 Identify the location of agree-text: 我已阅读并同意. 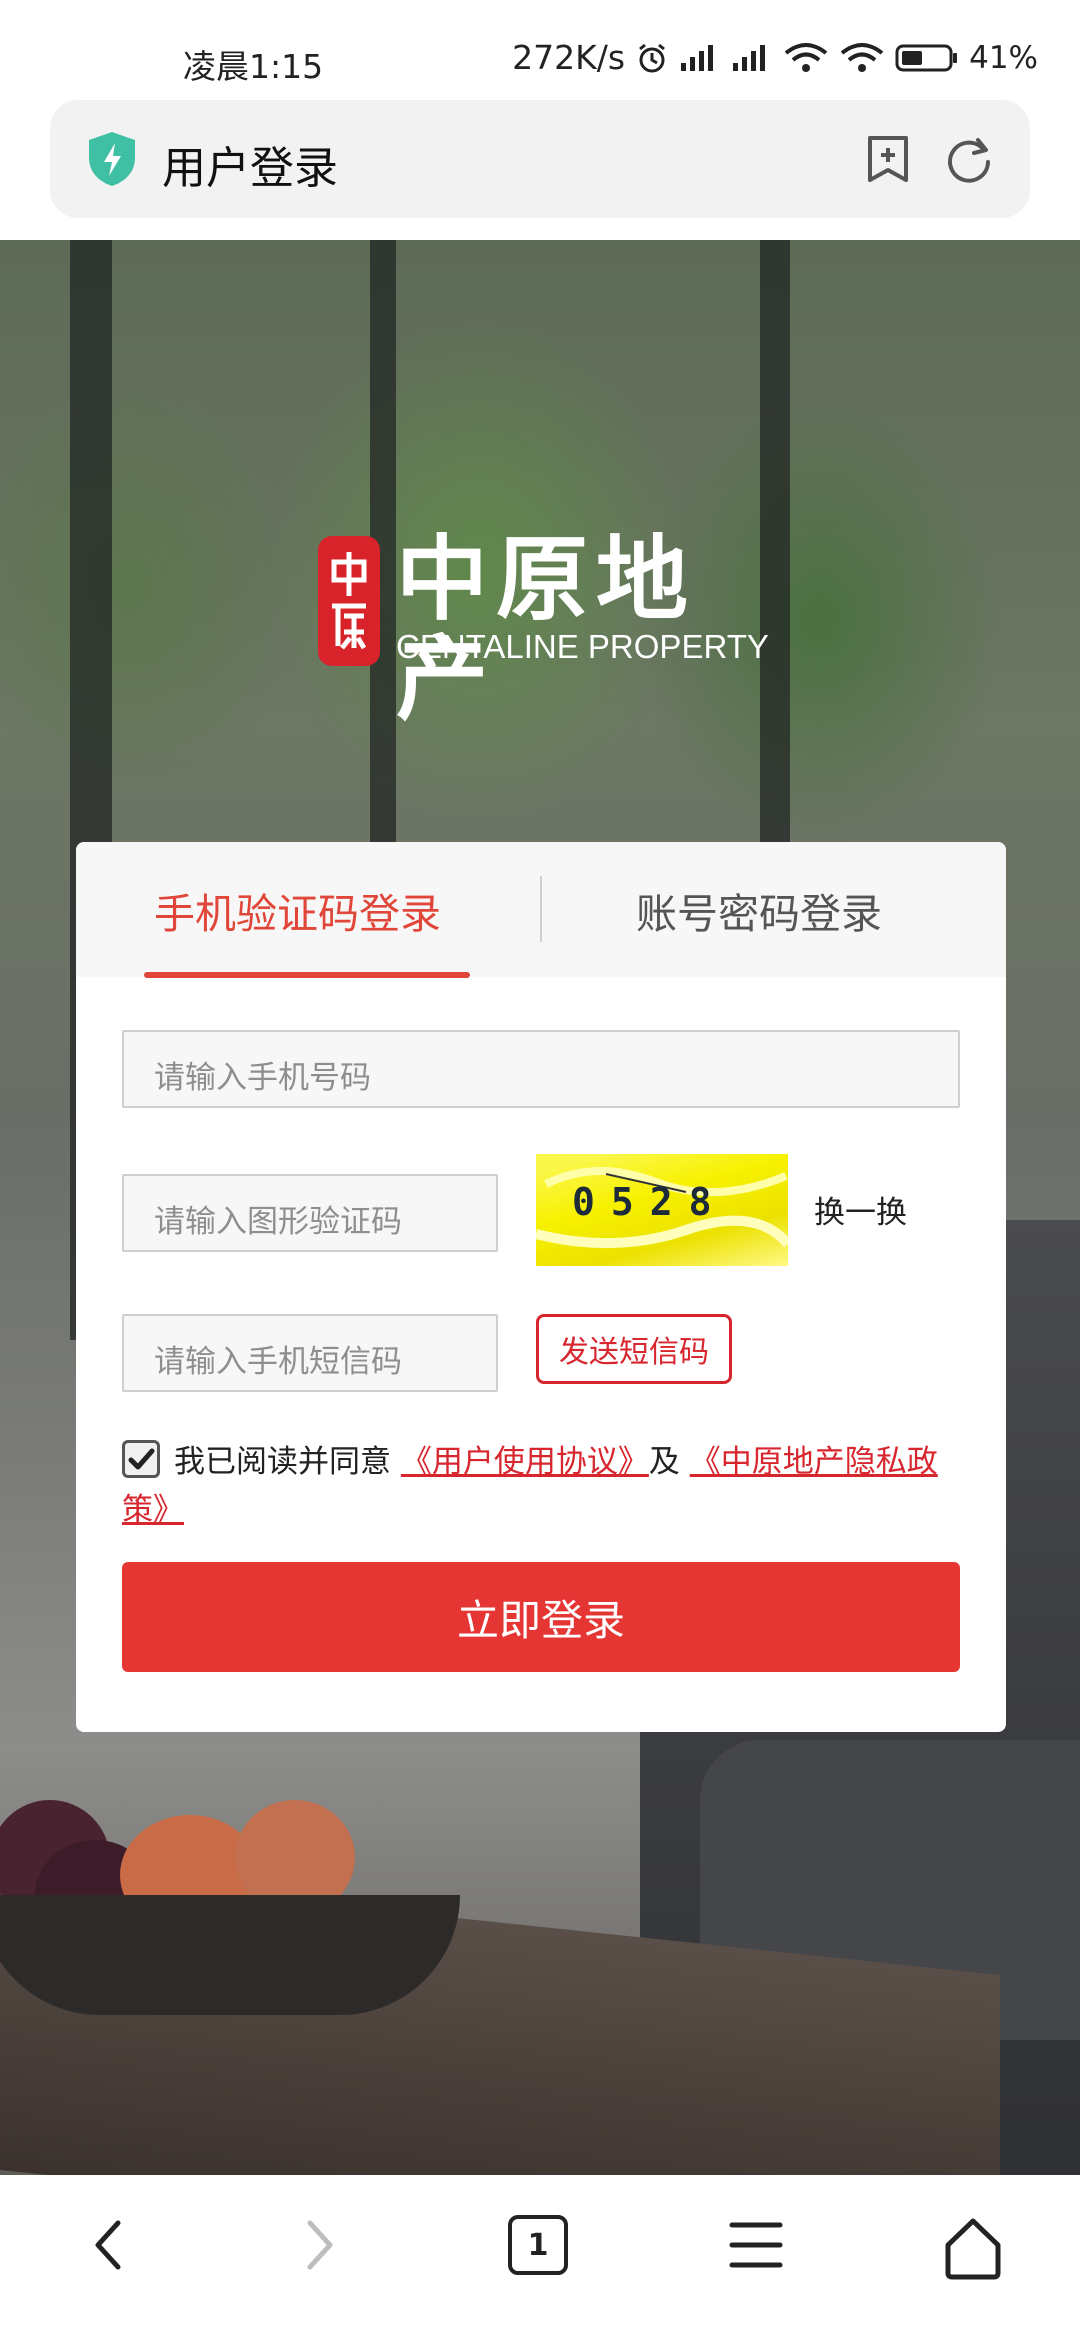
(282, 1462).